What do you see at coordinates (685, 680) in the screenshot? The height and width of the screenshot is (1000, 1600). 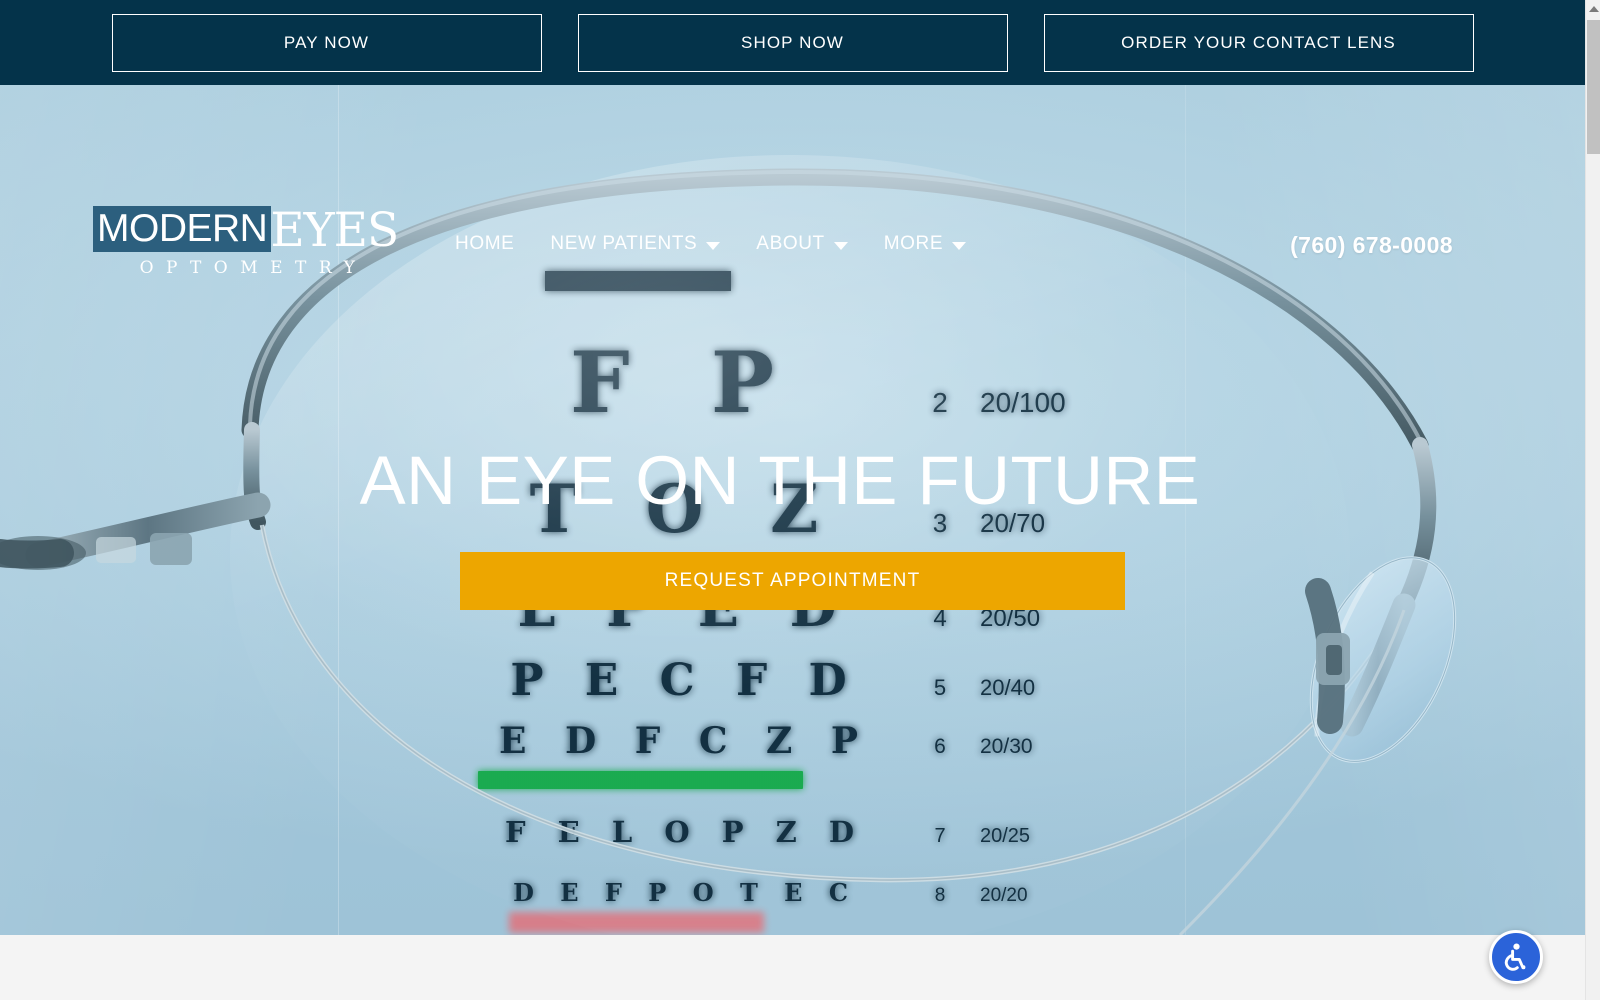 I see `chart-letters: P E C F D` at bounding box center [685, 680].